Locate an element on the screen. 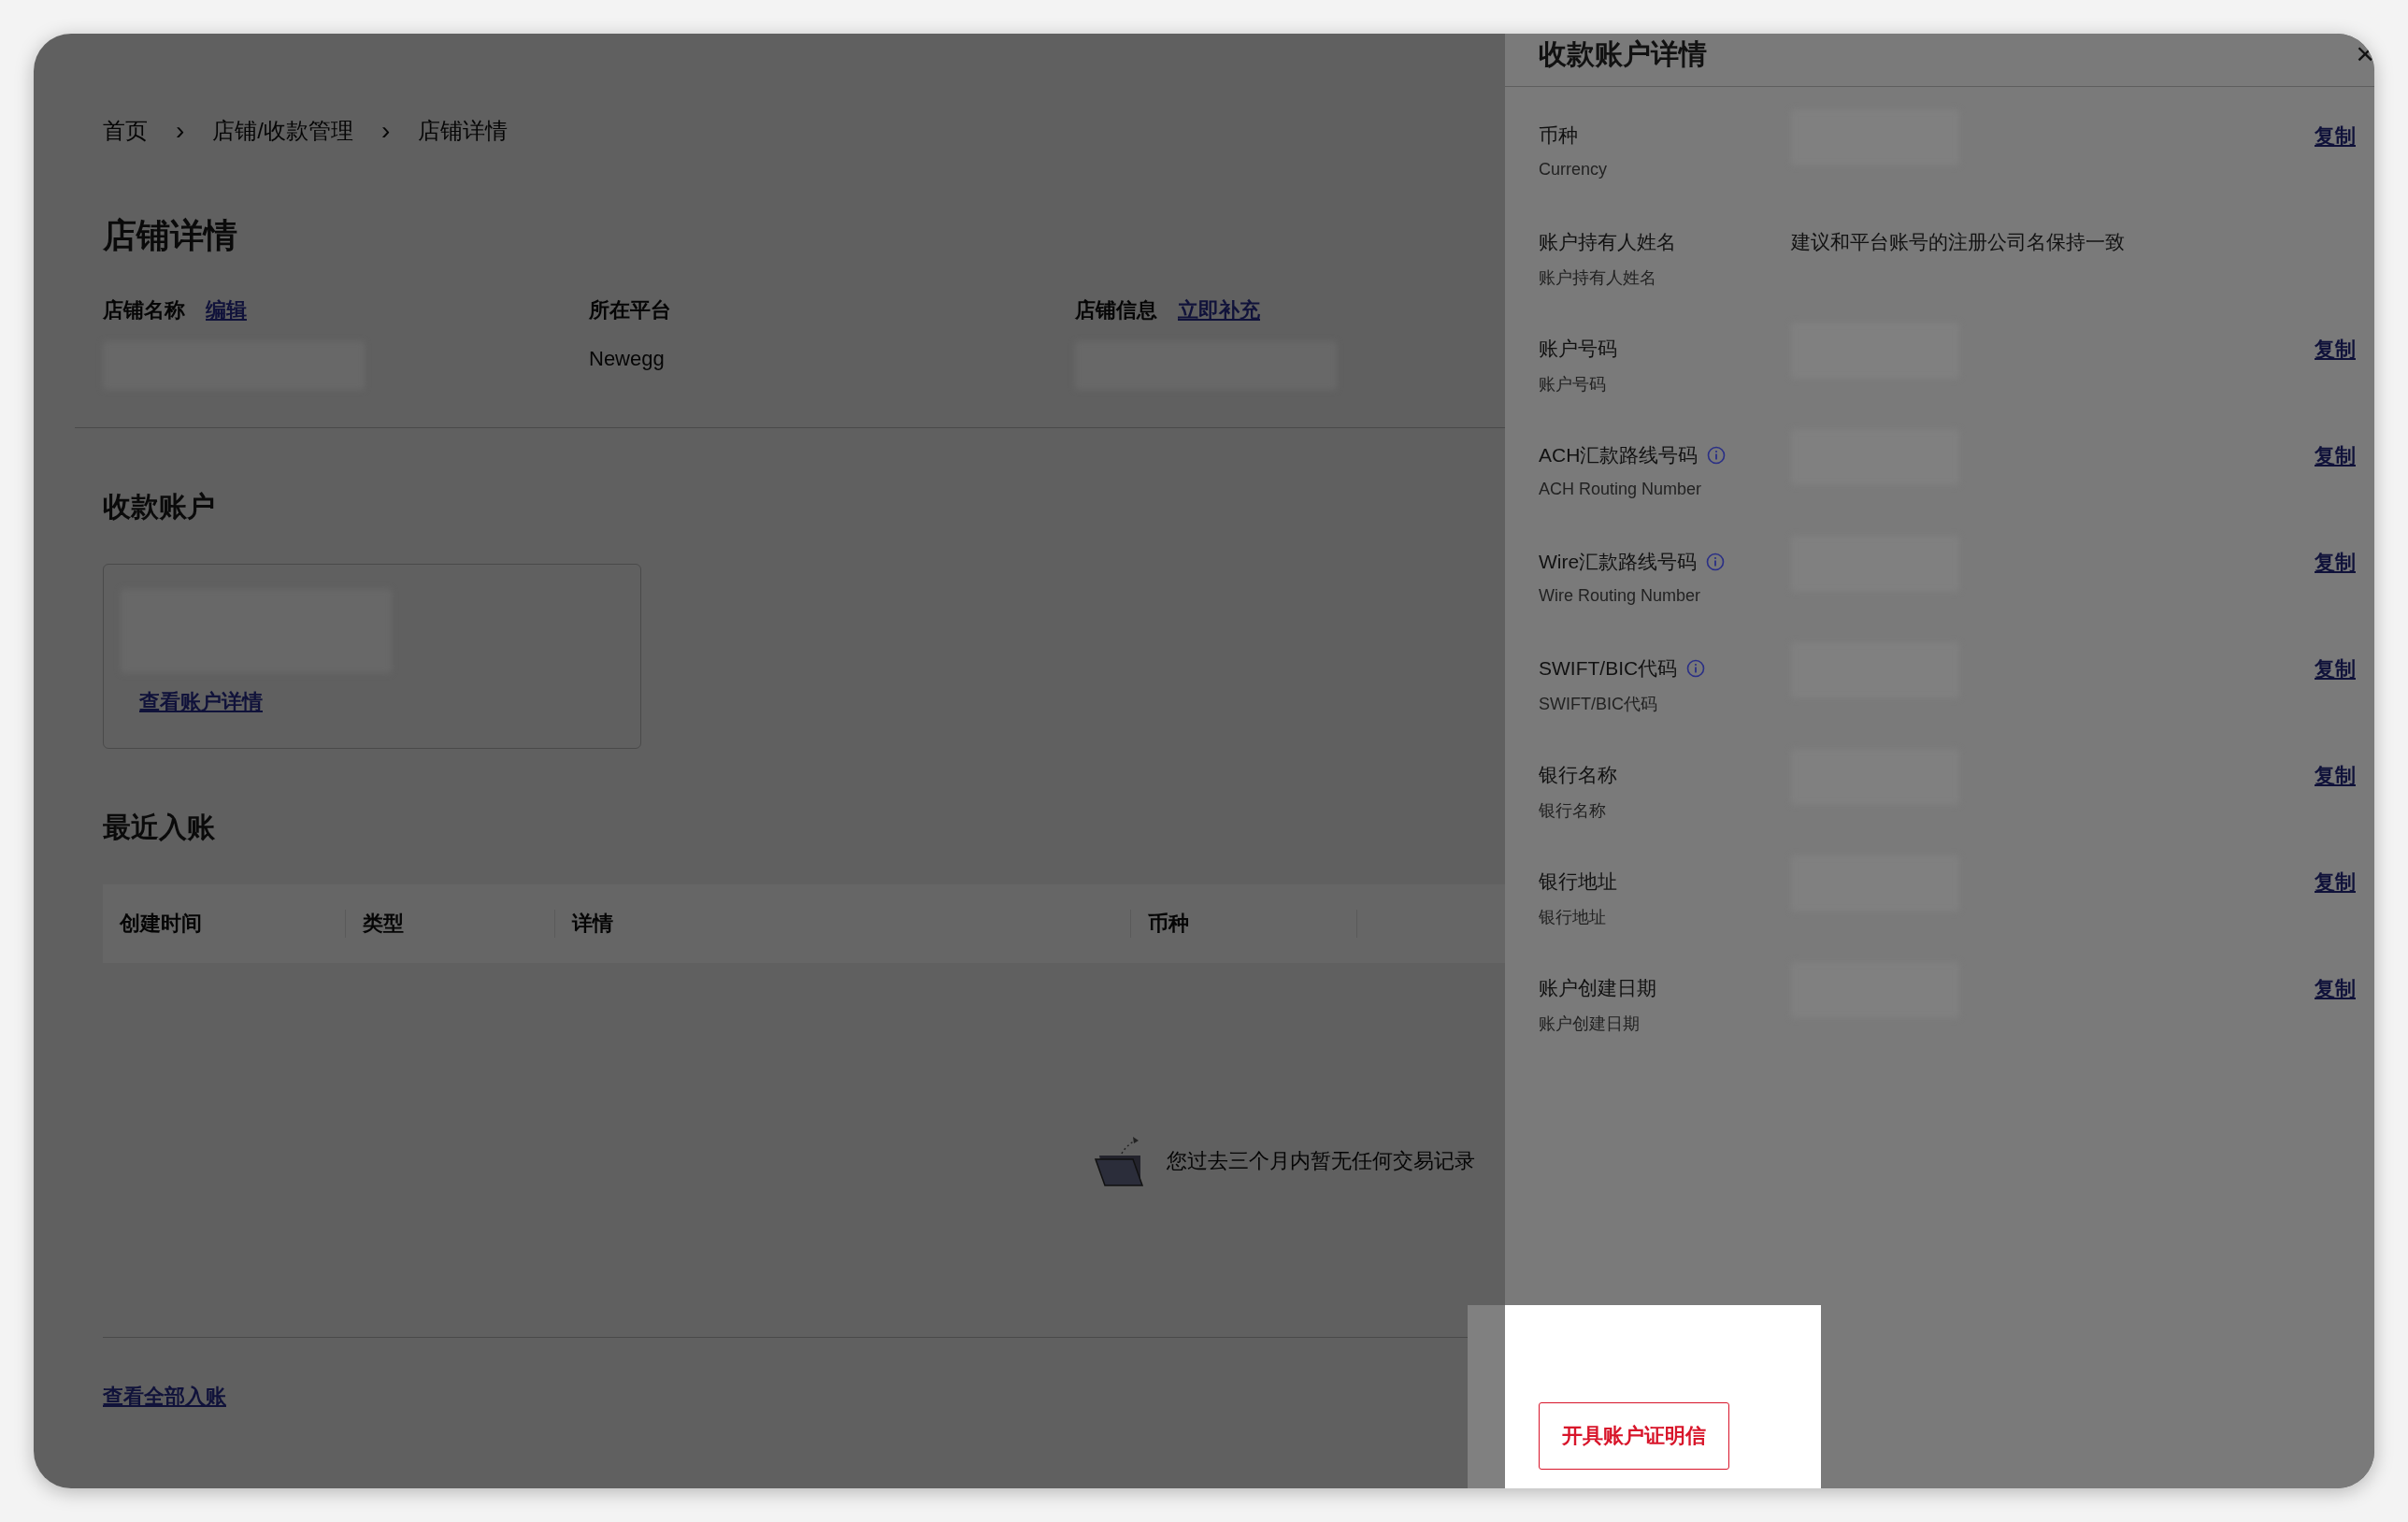 Image resolution: width=2408 pixels, height=1522 pixels. field-label: 账户号码 is located at coordinates (1578, 349).